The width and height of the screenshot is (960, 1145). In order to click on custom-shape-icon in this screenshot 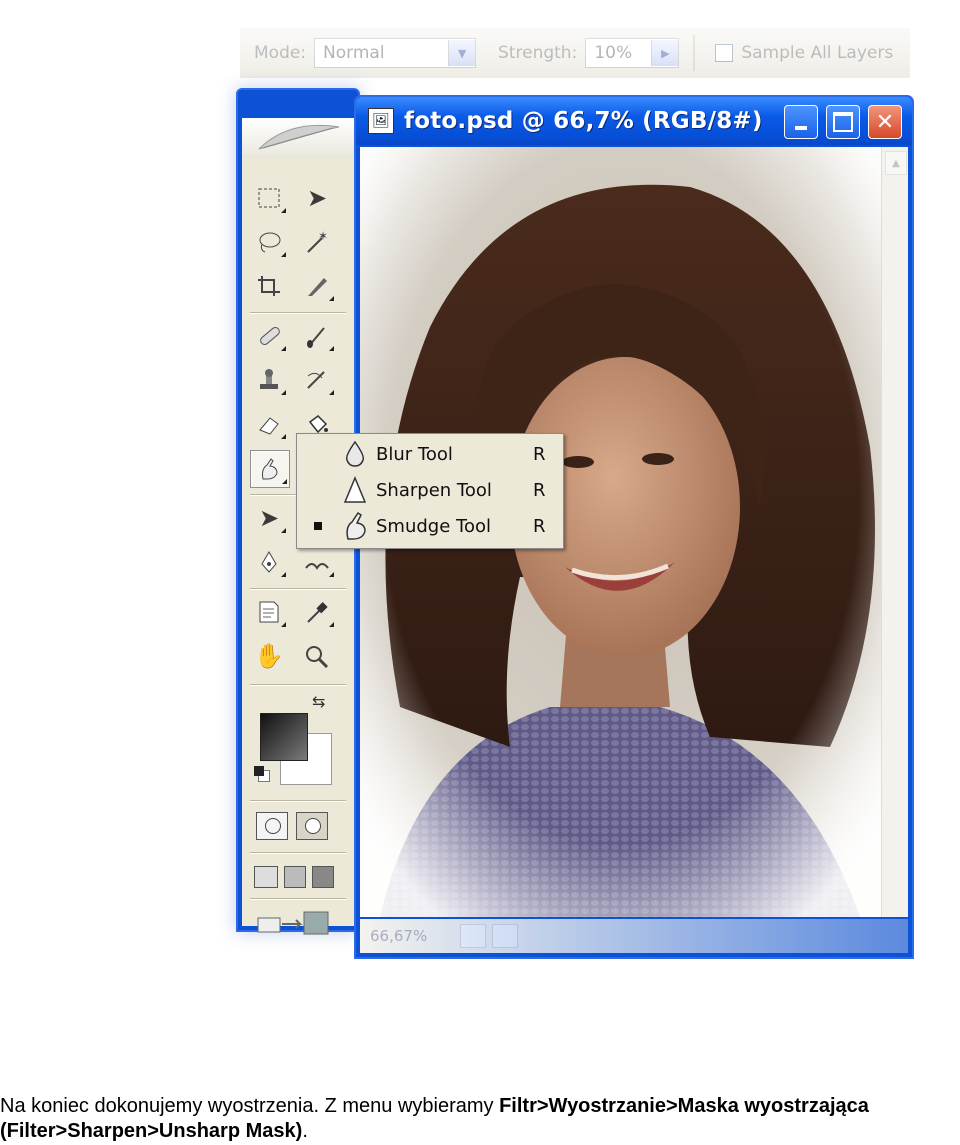, I will do `click(317, 562)`.